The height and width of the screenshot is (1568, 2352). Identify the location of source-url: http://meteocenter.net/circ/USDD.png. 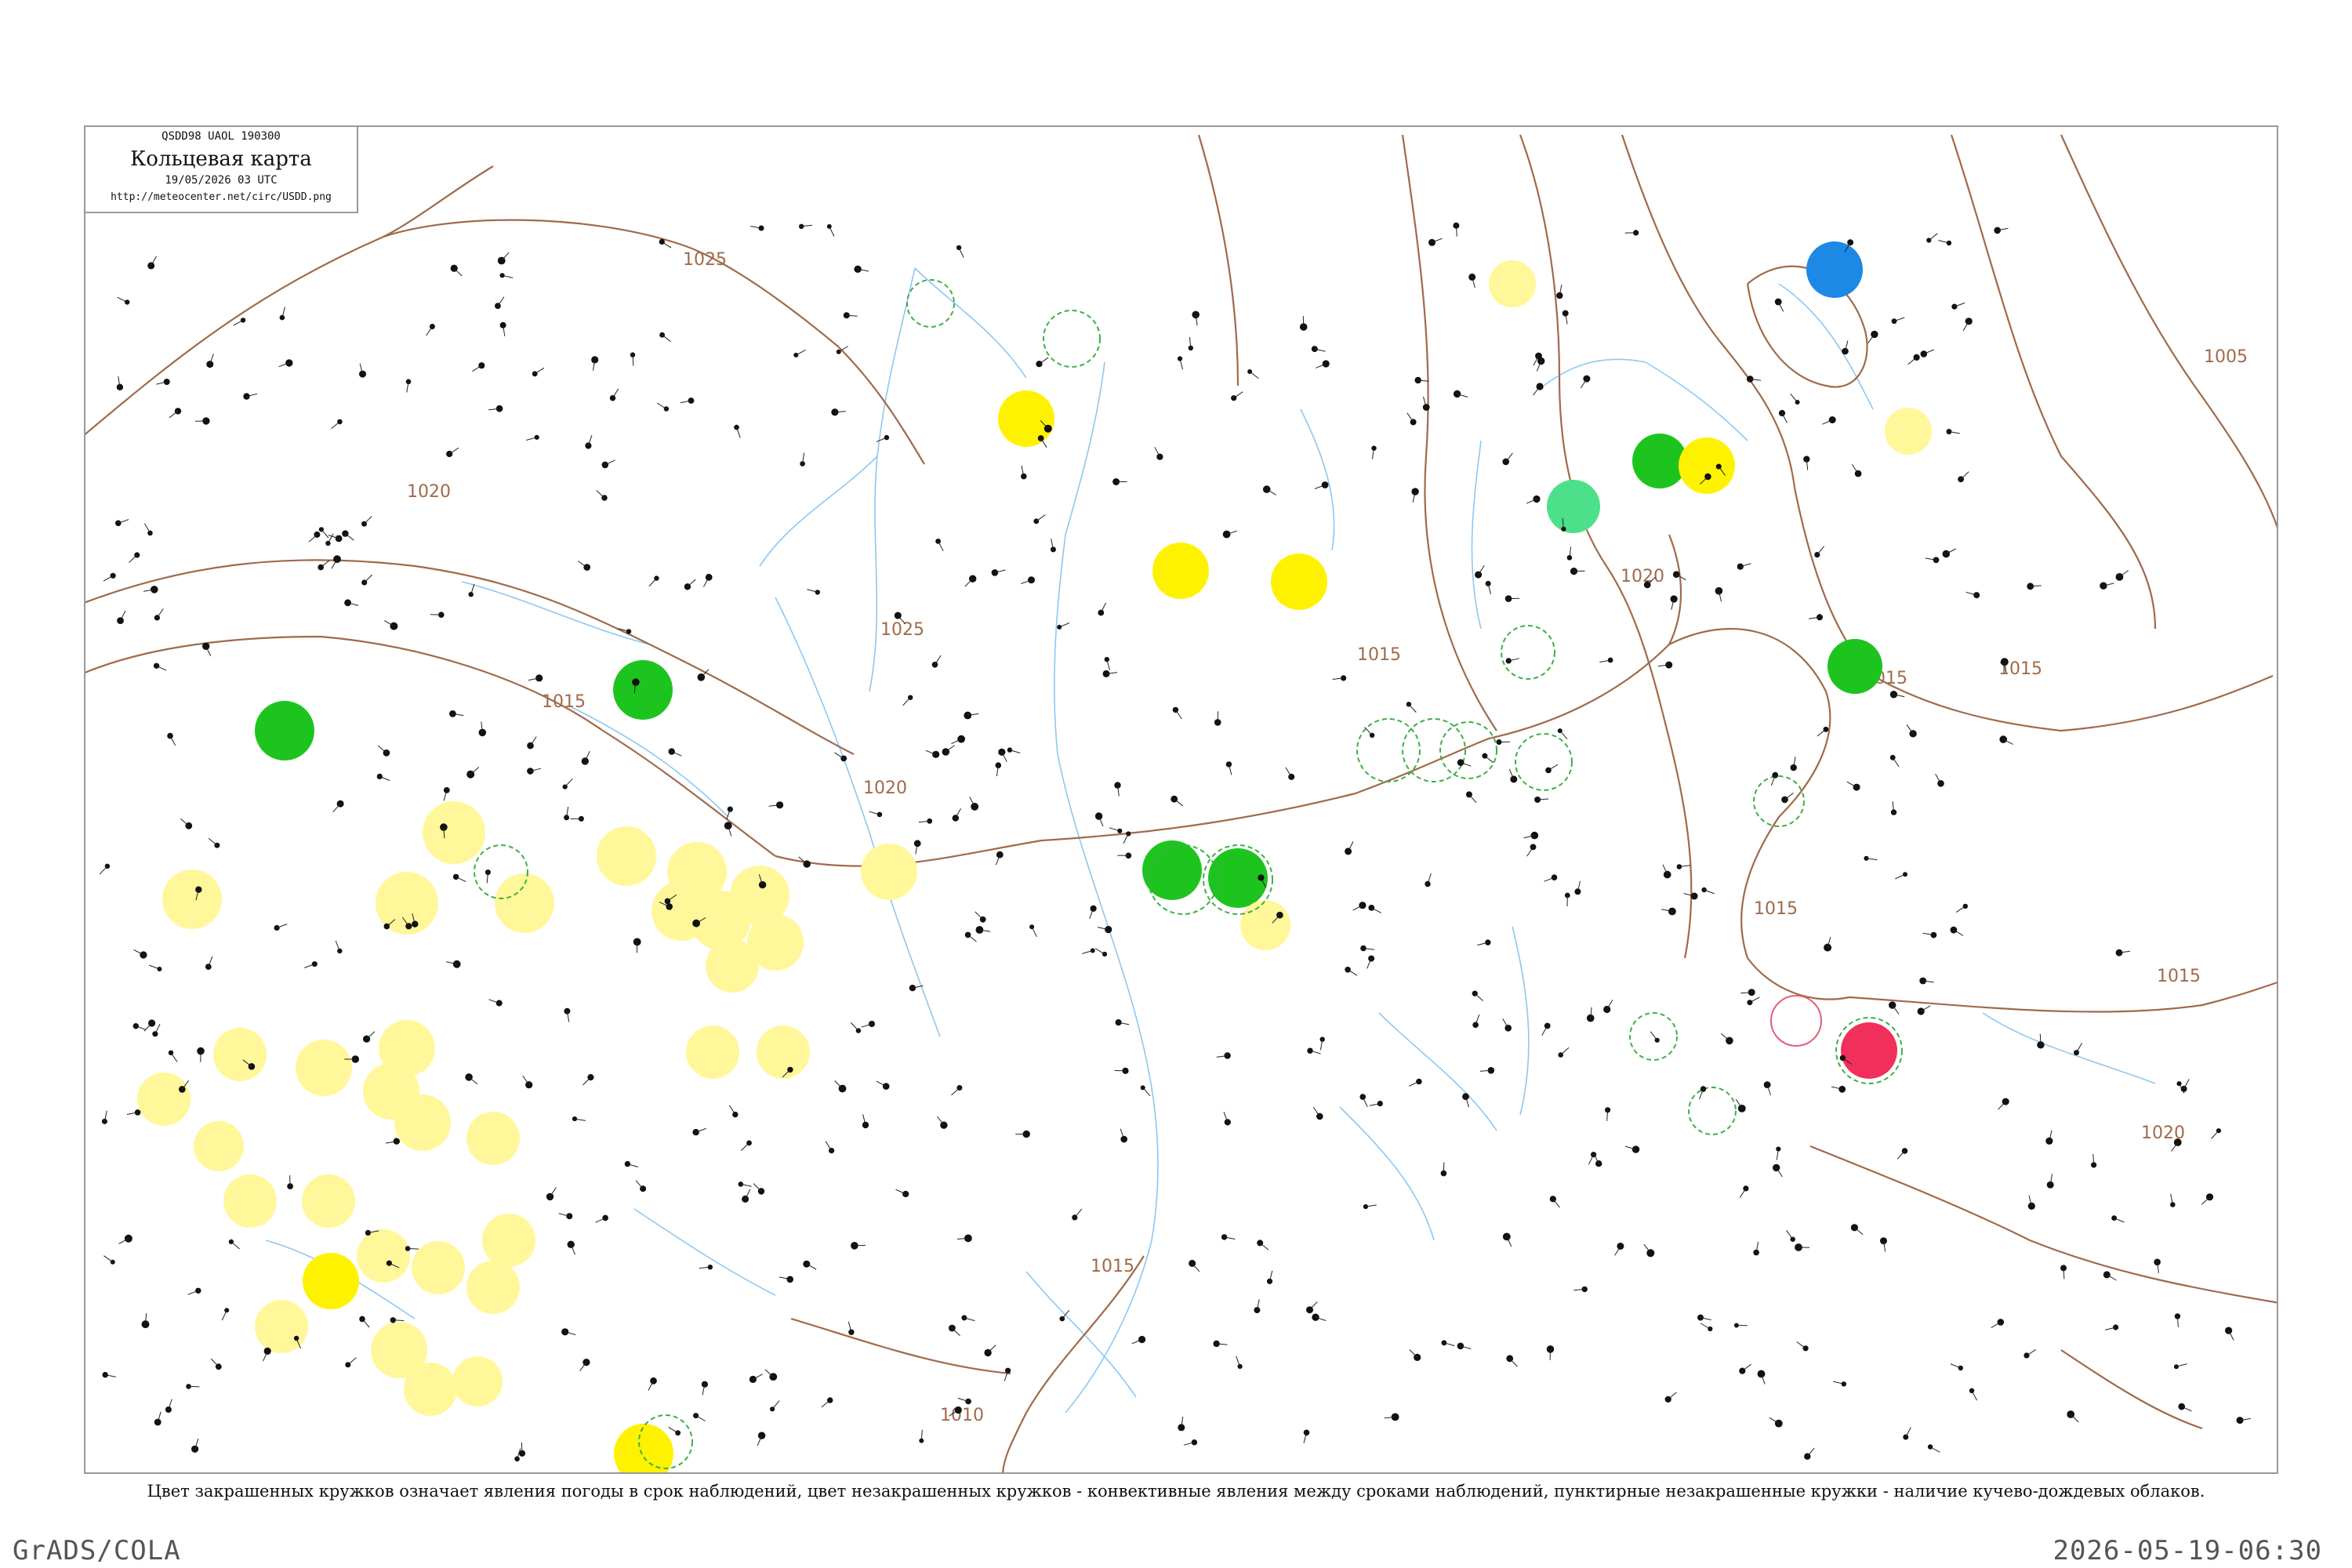
(221, 197).